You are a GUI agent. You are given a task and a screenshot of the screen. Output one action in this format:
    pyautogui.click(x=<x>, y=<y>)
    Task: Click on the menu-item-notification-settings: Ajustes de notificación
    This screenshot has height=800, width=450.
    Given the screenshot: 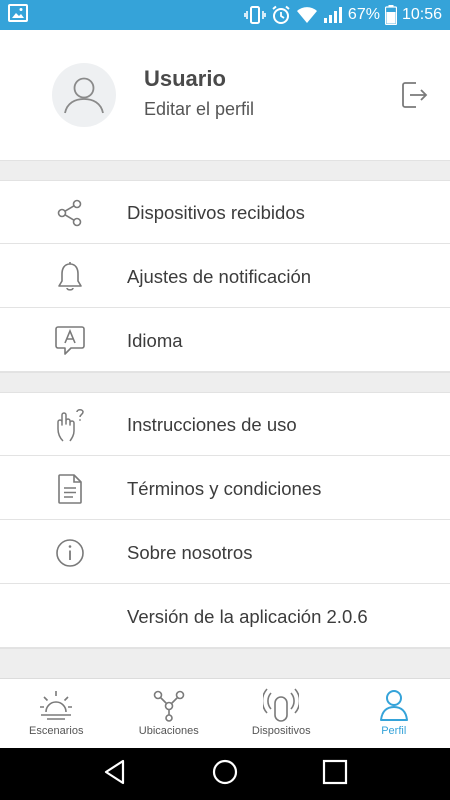 What is the action you would take?
    pyautogui.click(x=225, y=276)
    